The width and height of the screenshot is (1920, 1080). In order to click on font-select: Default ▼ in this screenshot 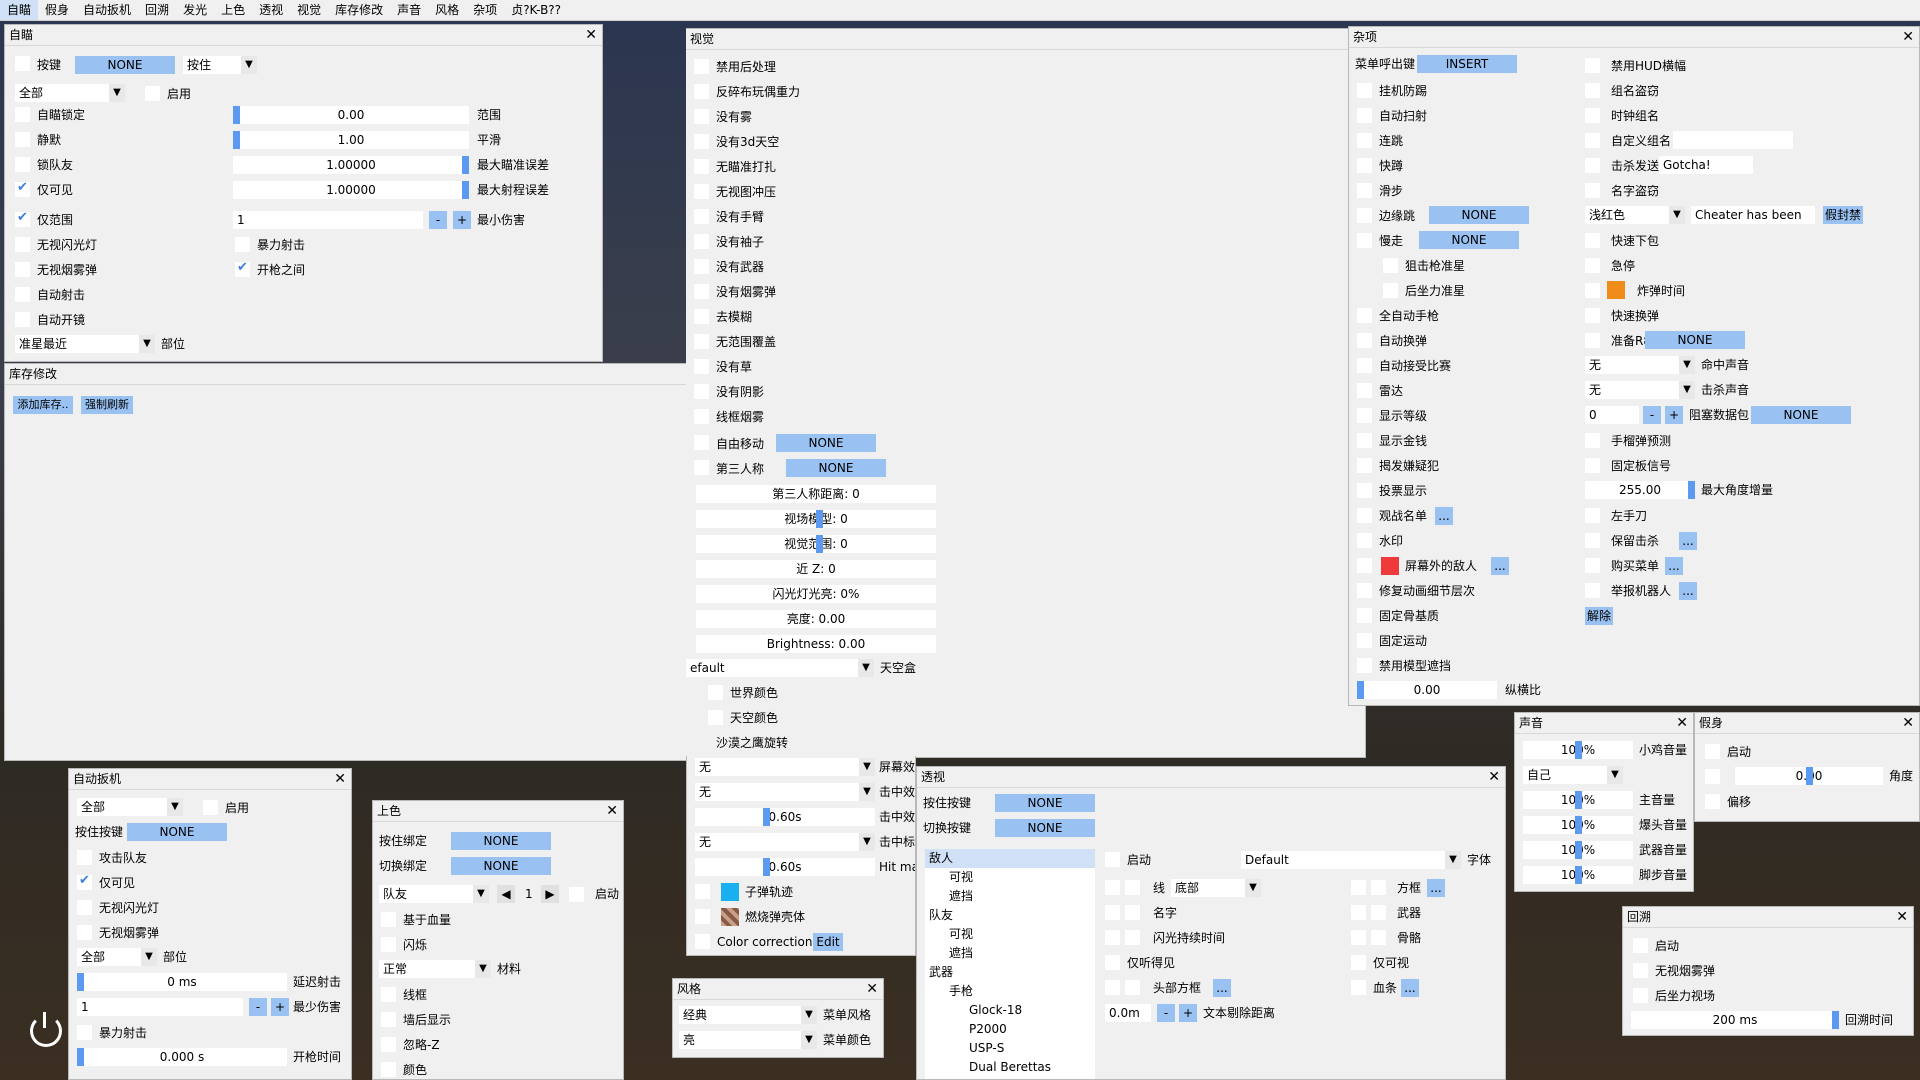, I will do `click(1351, 860)`.